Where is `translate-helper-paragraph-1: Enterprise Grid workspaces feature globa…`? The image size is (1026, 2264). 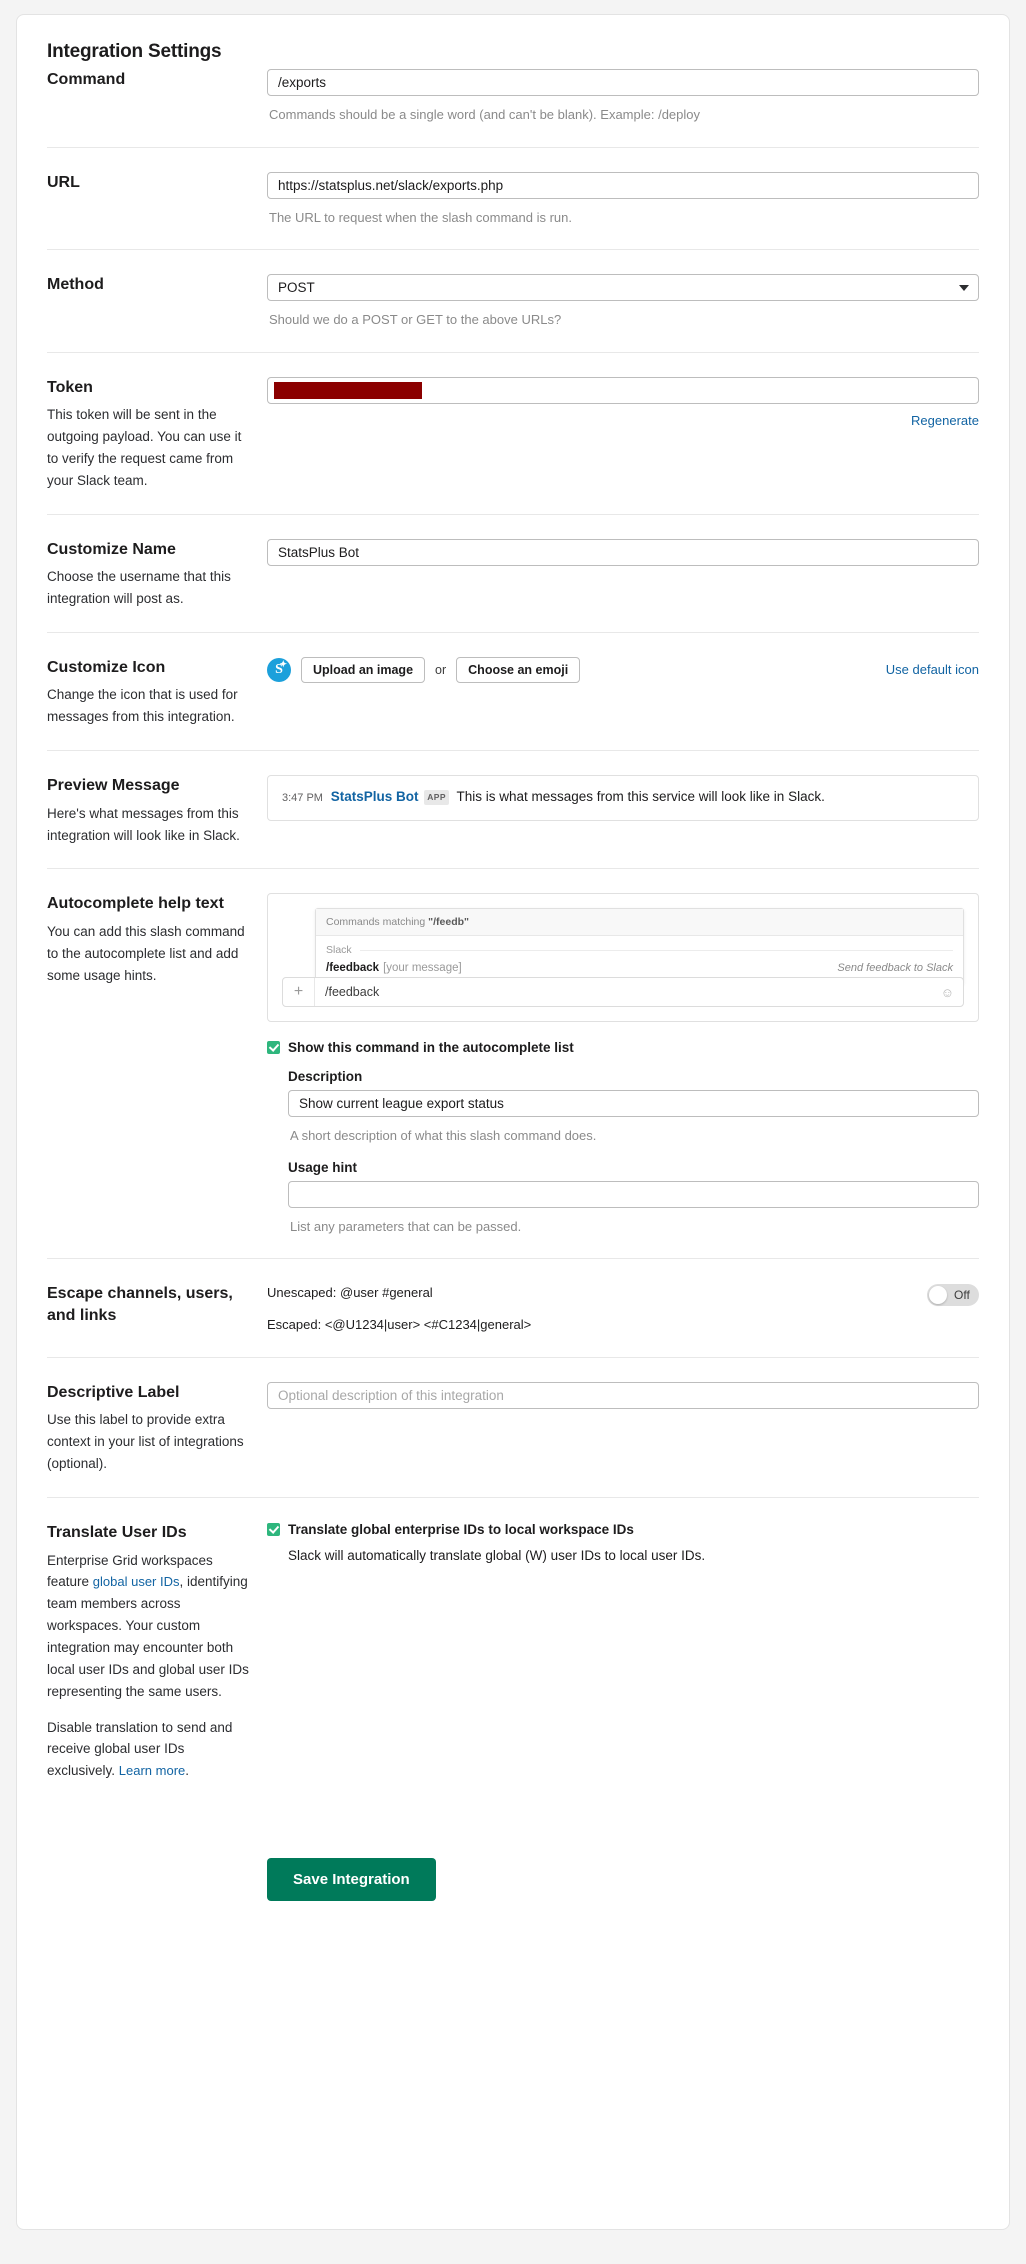 translate-helper-paragraph-1: Enterprise Grid workspaces feature globa… is located at coordinates (150, 1626).